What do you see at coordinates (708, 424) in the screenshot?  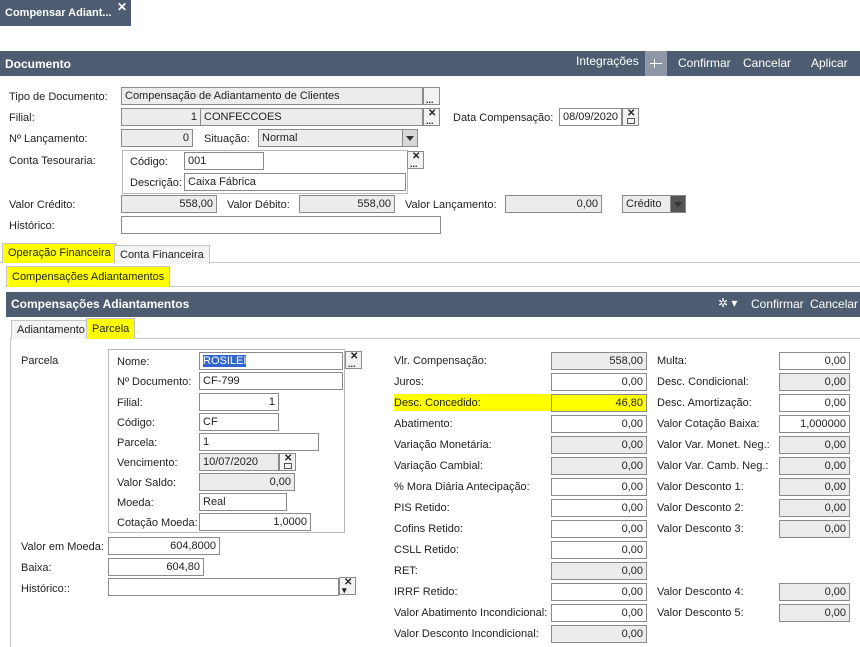 I see `valor-right-label: Valor Cotação Baixa:` at bounding box center [708, 424].